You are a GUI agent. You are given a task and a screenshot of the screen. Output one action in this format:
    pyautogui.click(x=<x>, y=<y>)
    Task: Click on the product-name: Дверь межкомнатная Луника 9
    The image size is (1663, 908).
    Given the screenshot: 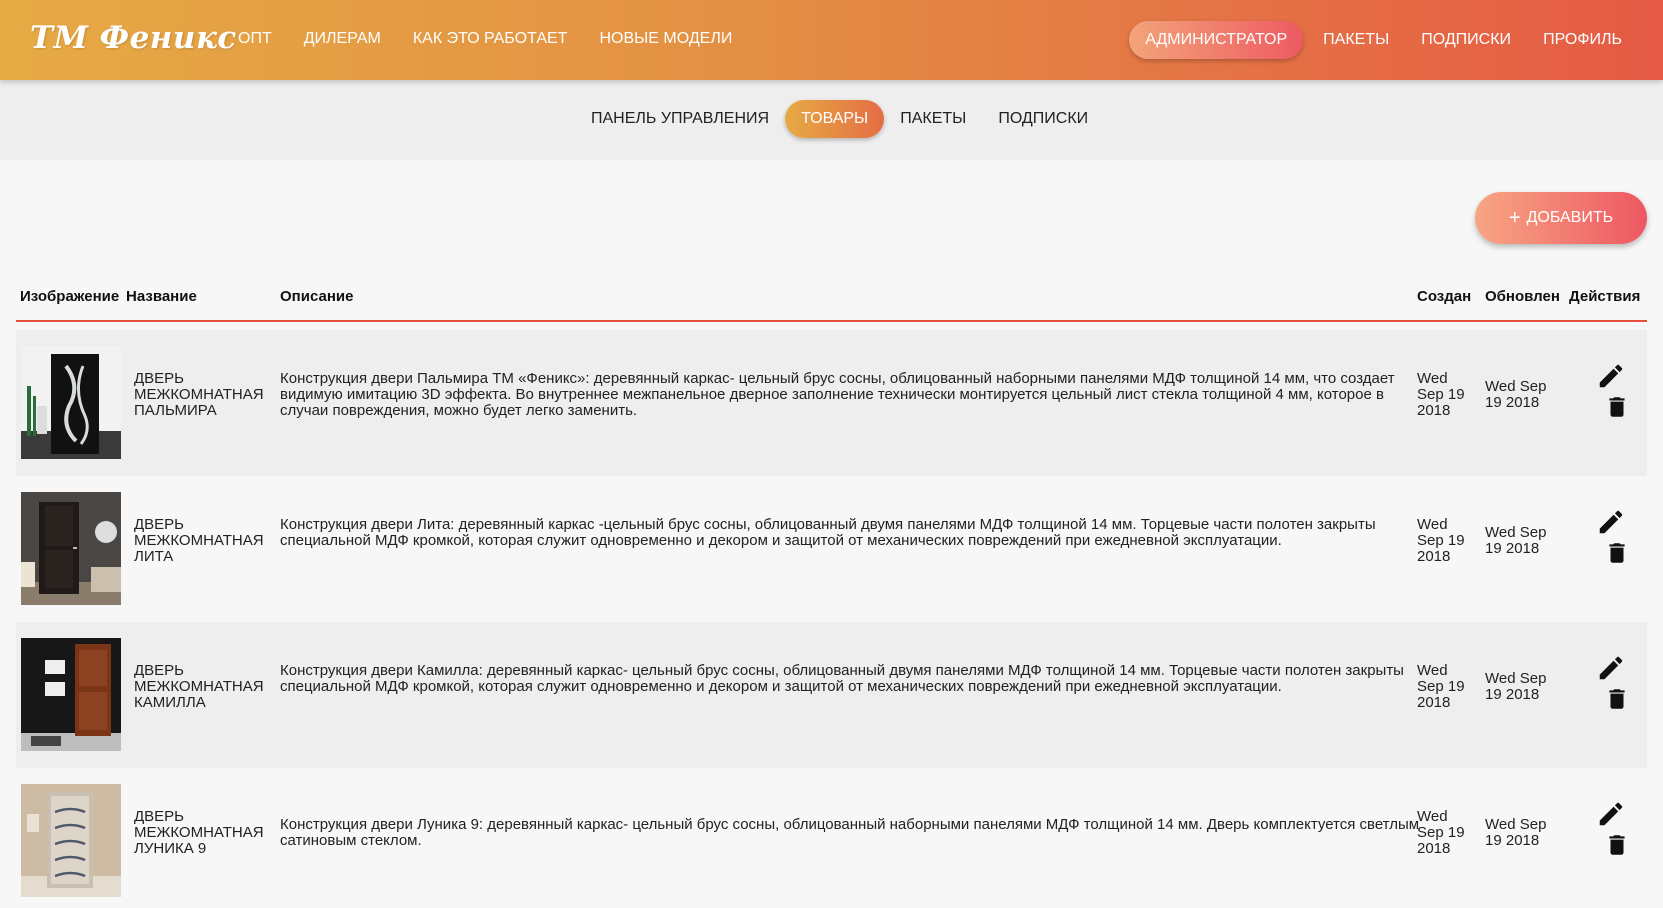 What is the action you would take?
    pyautogui.click(x=199, y=832)
    